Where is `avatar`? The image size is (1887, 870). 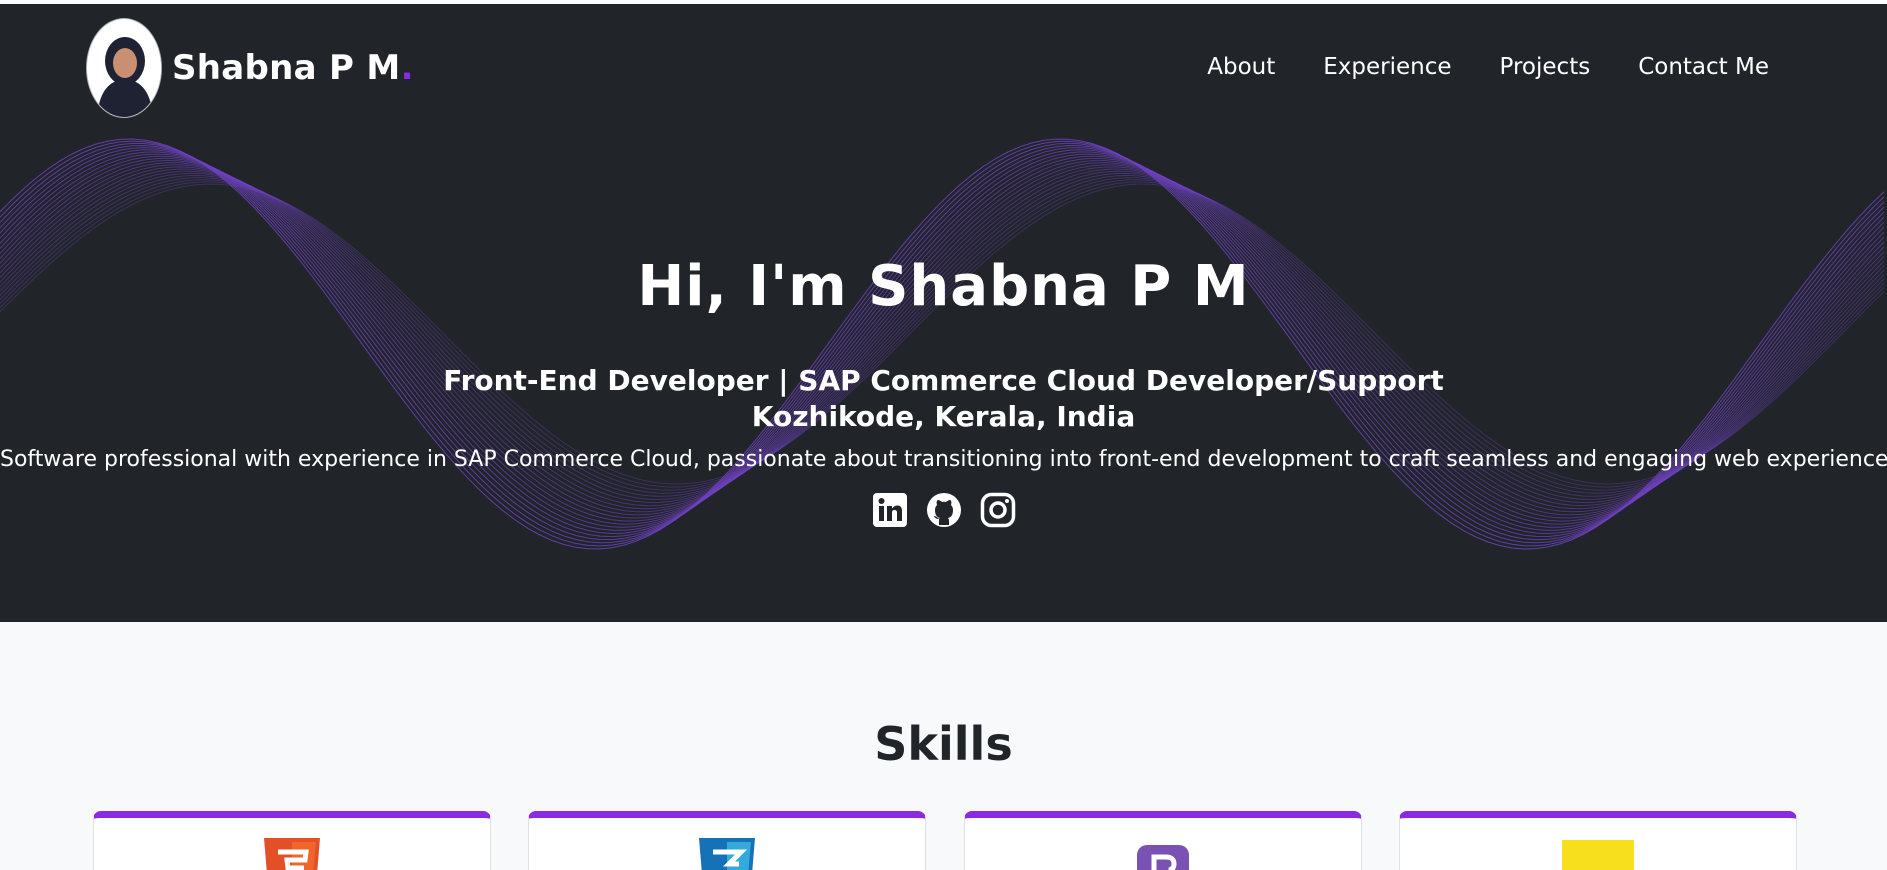
avatar is located at coordinates (124, 68).